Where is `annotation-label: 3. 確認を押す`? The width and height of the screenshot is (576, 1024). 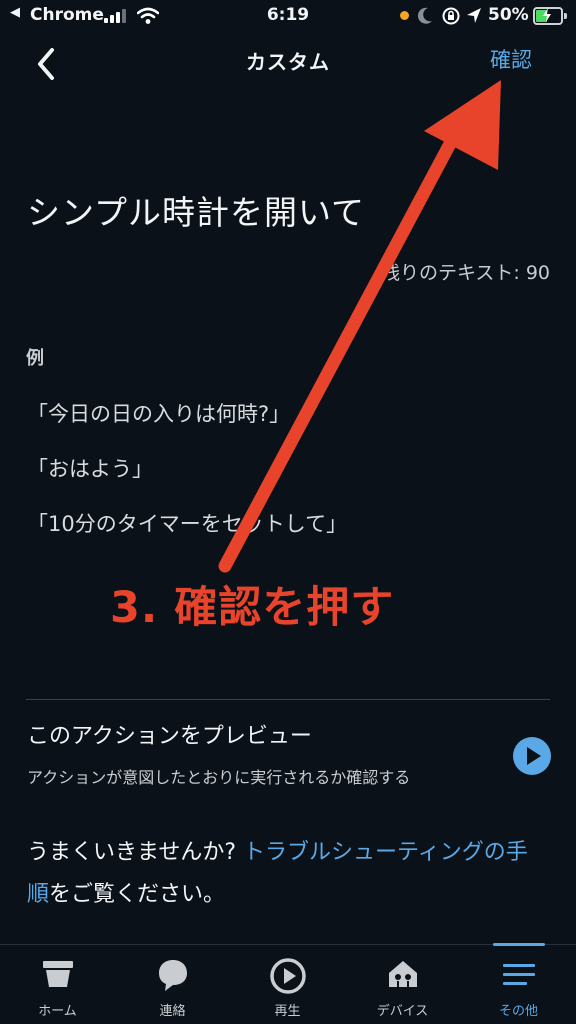
annotation-label: 3. 確認を押す is located at coordinates (252, 608).